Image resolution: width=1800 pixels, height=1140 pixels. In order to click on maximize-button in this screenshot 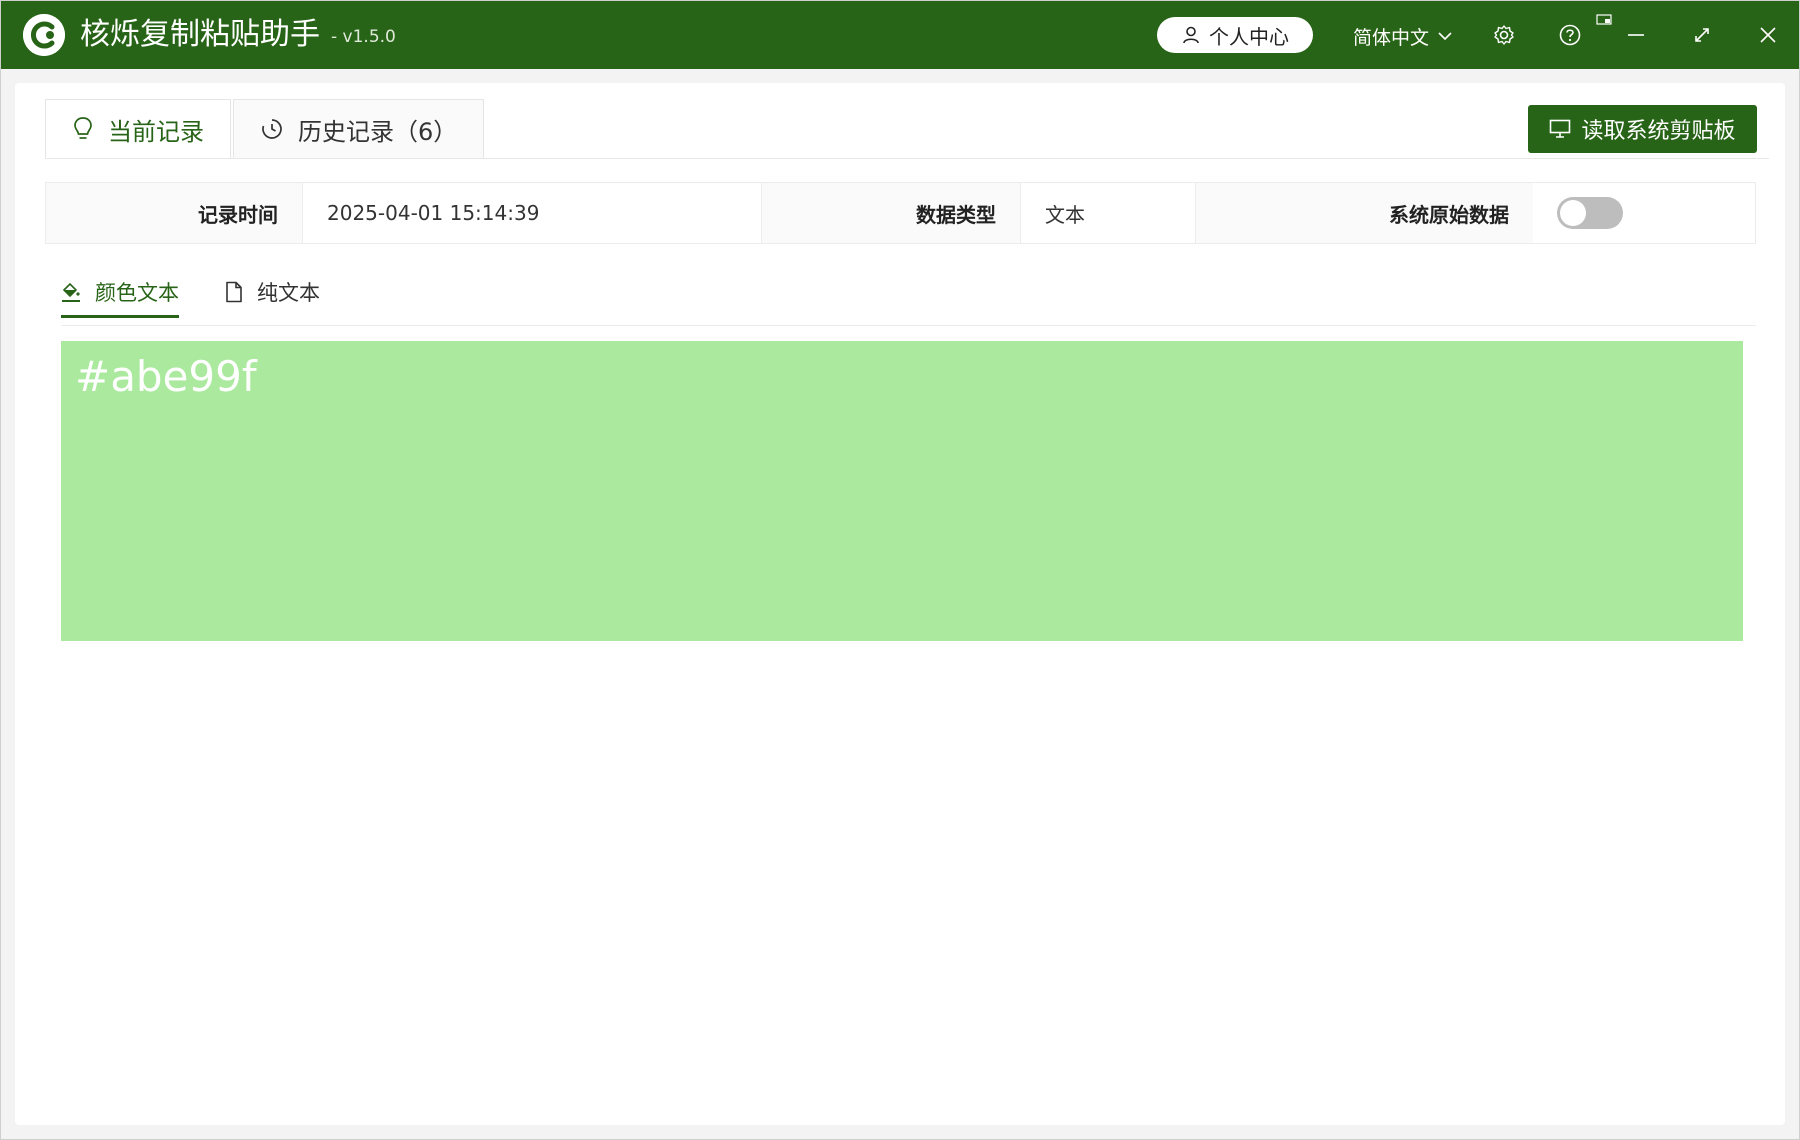, I will do `click(1702, 35)`.